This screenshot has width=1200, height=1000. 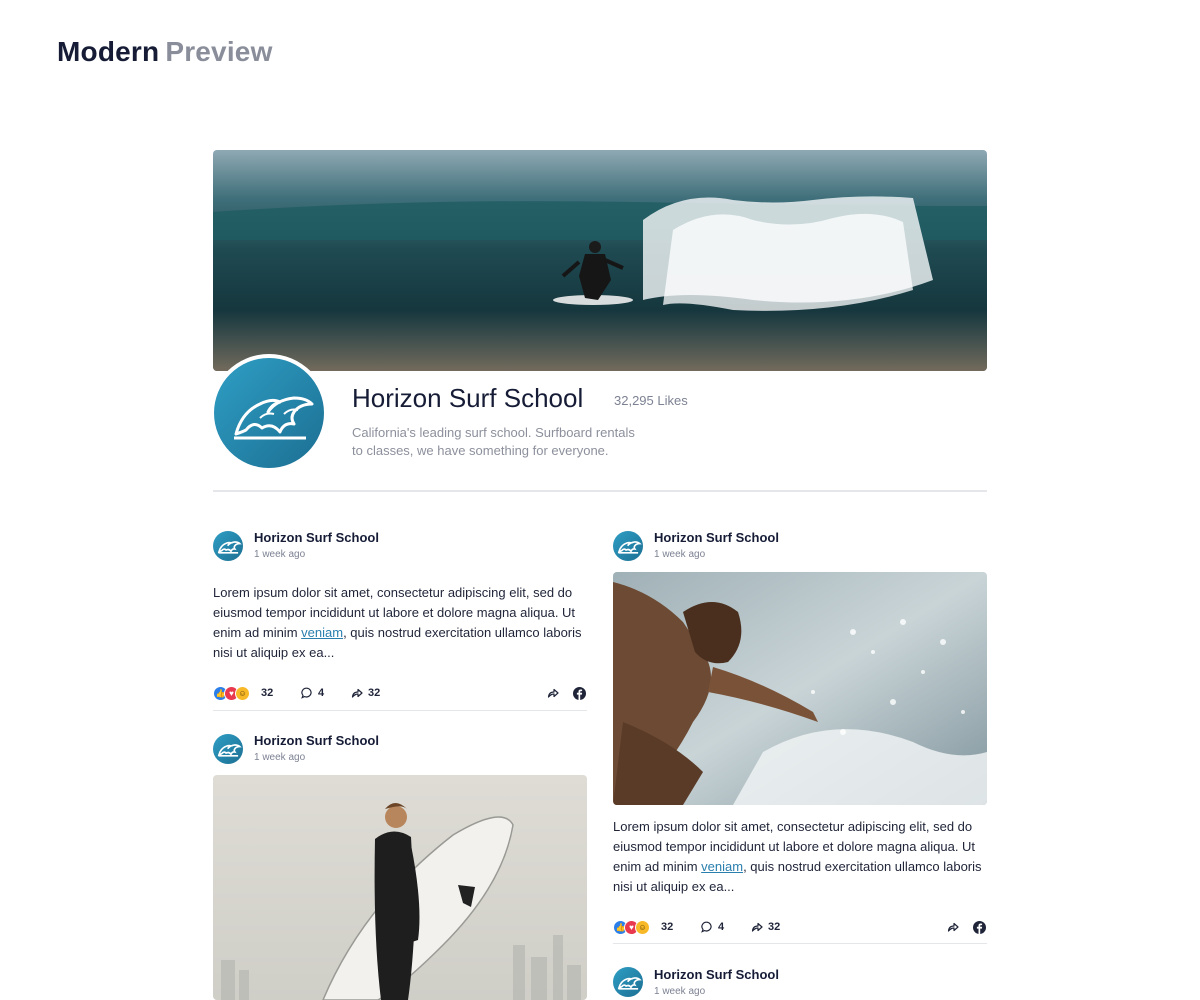 I want to click on profile-divider, so click(x=600, y=491).